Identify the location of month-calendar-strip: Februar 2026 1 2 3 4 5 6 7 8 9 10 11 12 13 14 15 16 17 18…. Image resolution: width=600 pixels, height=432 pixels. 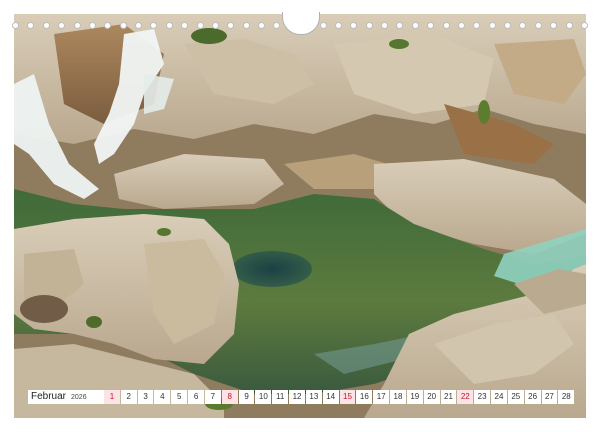
(301, 397).